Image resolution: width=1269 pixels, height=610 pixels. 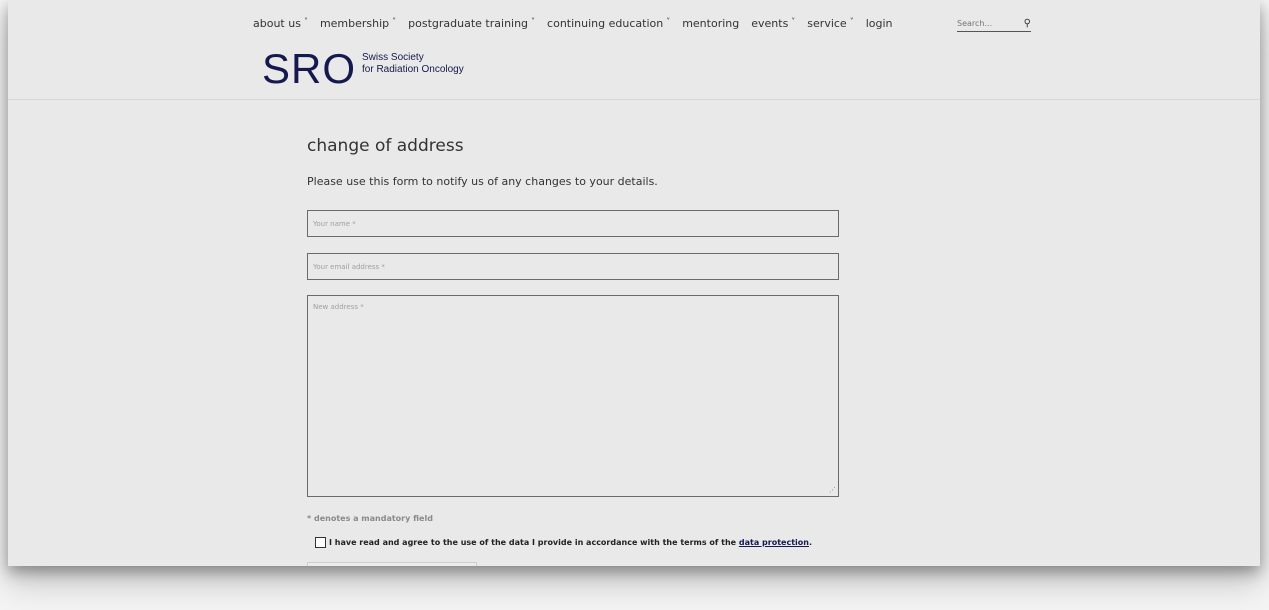 I want to click on logo-line-1: Swiss Society, so click(x=393, y=57).